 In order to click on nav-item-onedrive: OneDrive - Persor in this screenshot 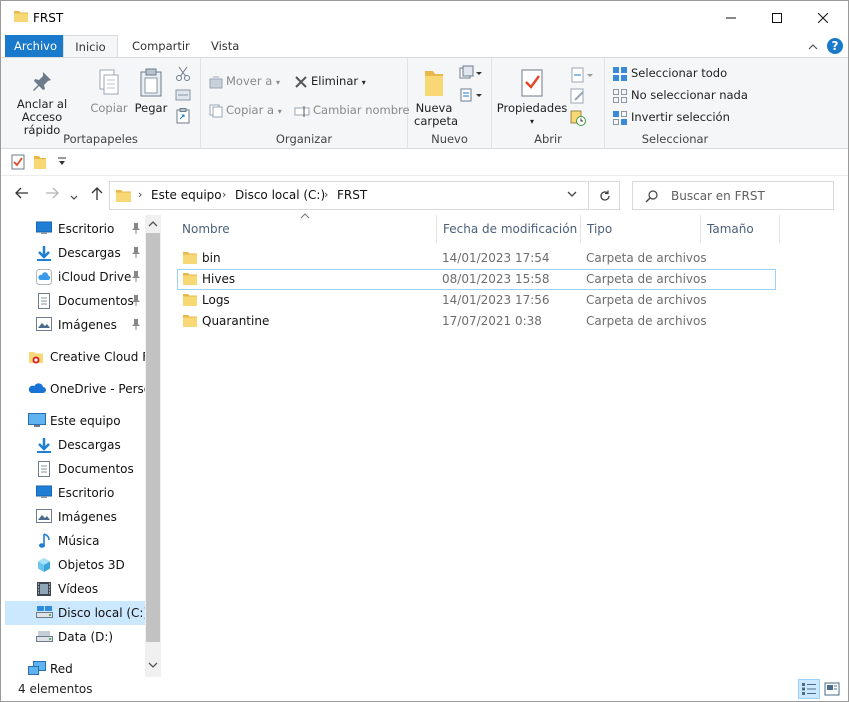, I will do `click(75, 389)`.